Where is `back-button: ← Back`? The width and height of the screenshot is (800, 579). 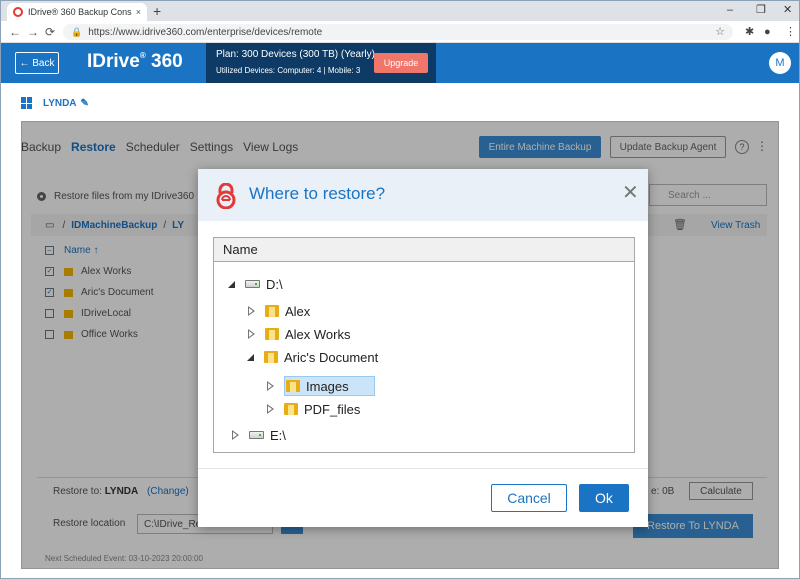
back-button: ← Back is located at coordinates (37, 63).